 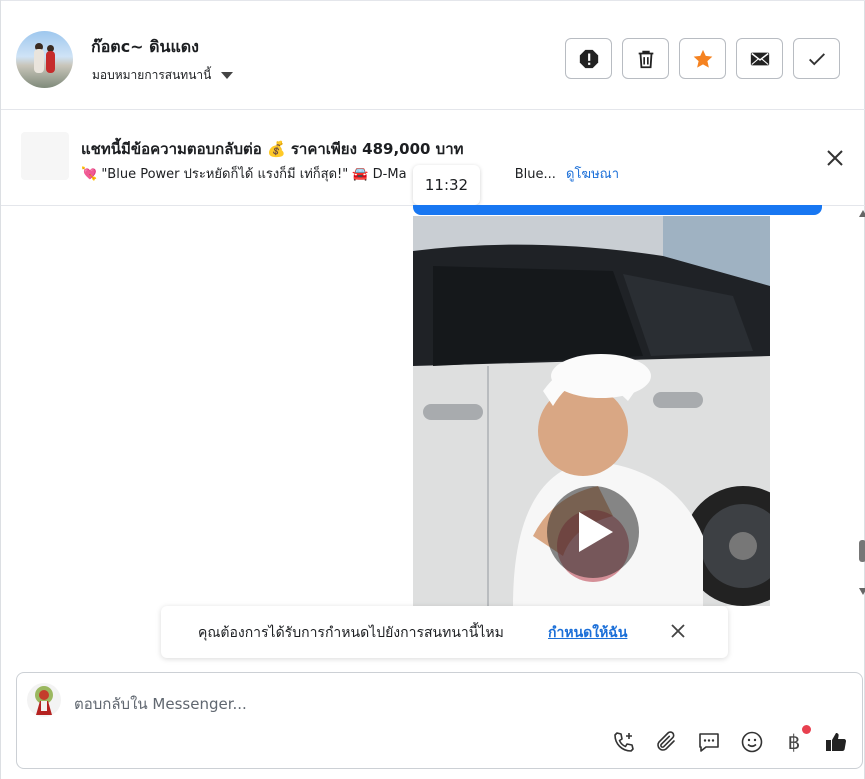 I want to click on emoji-button, so click(x=752, y=742).